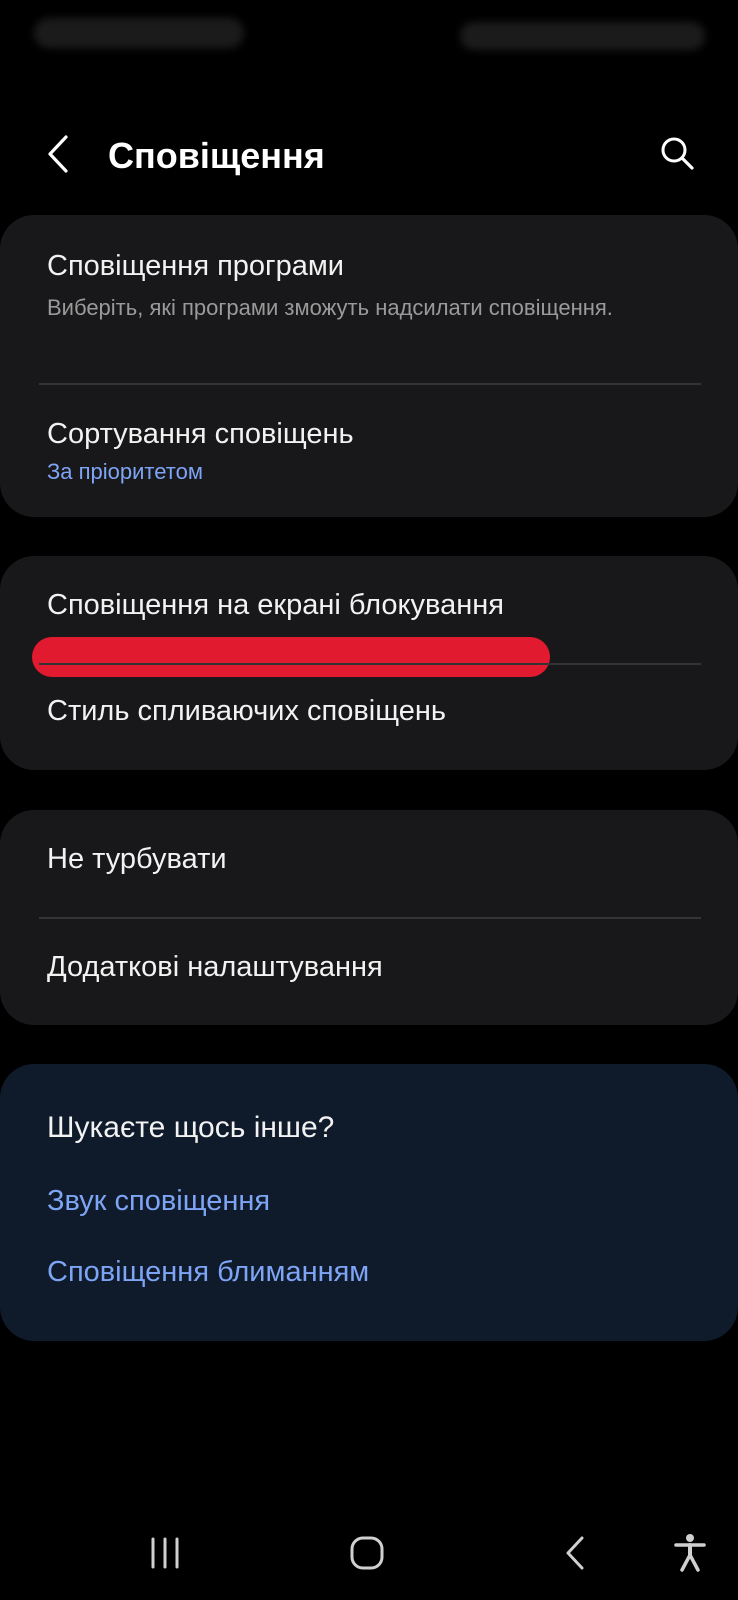 The width and height of the screenshot is (738, 1600). What do you see at coordinates (215, 967) in the screenshot?
I see `advanced-settings-title: Додаткові налаштування` at bounding box center [215, 967].